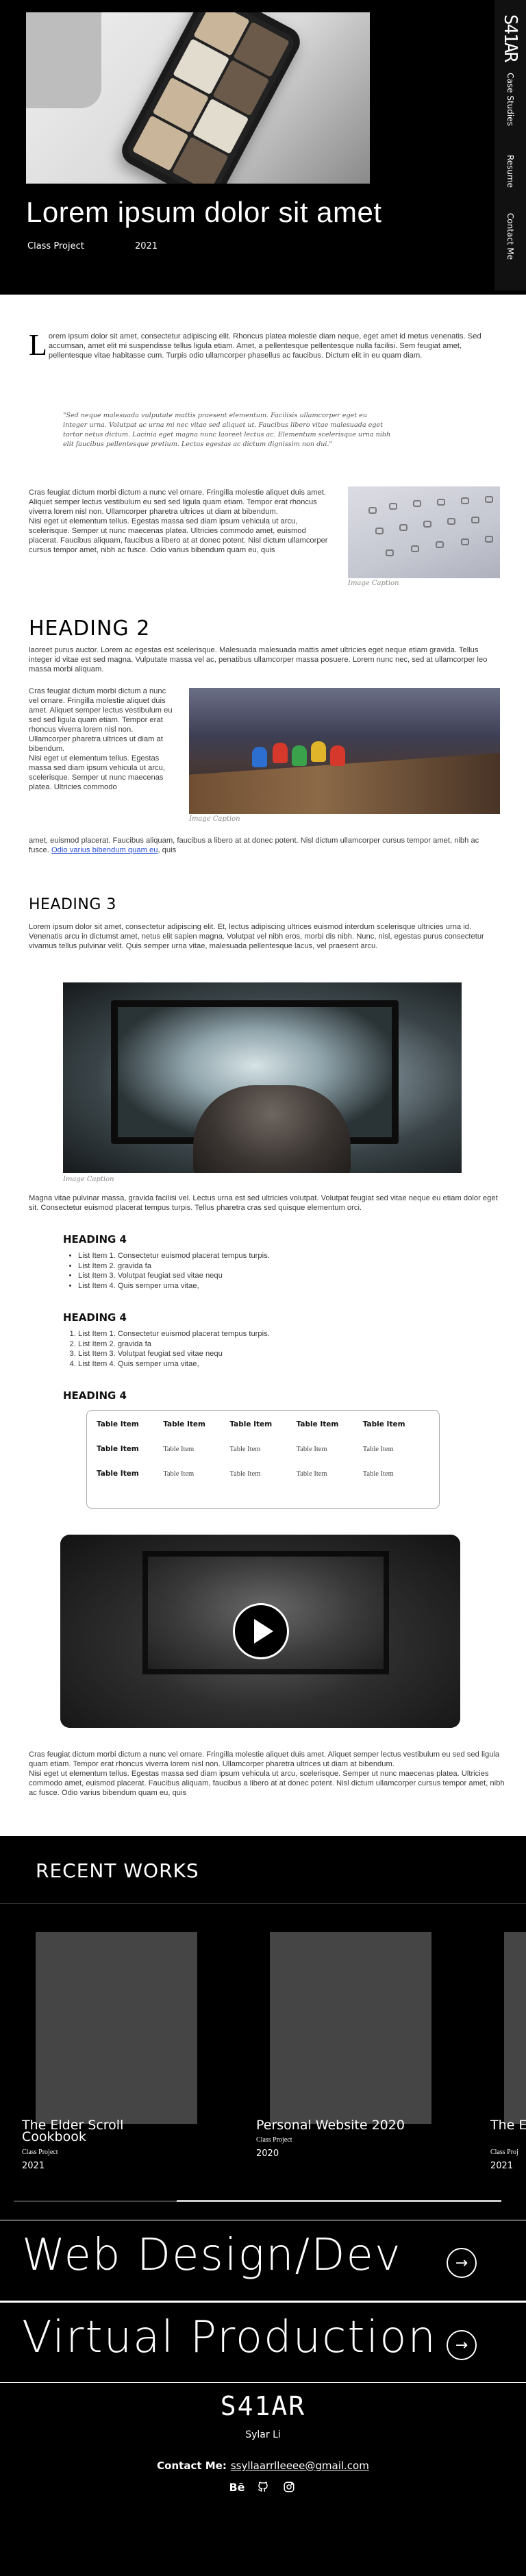  What do you see at coordinates (262, 1077) in the screenshot?
I see `controller-image` at bounding box center [262, 1077].